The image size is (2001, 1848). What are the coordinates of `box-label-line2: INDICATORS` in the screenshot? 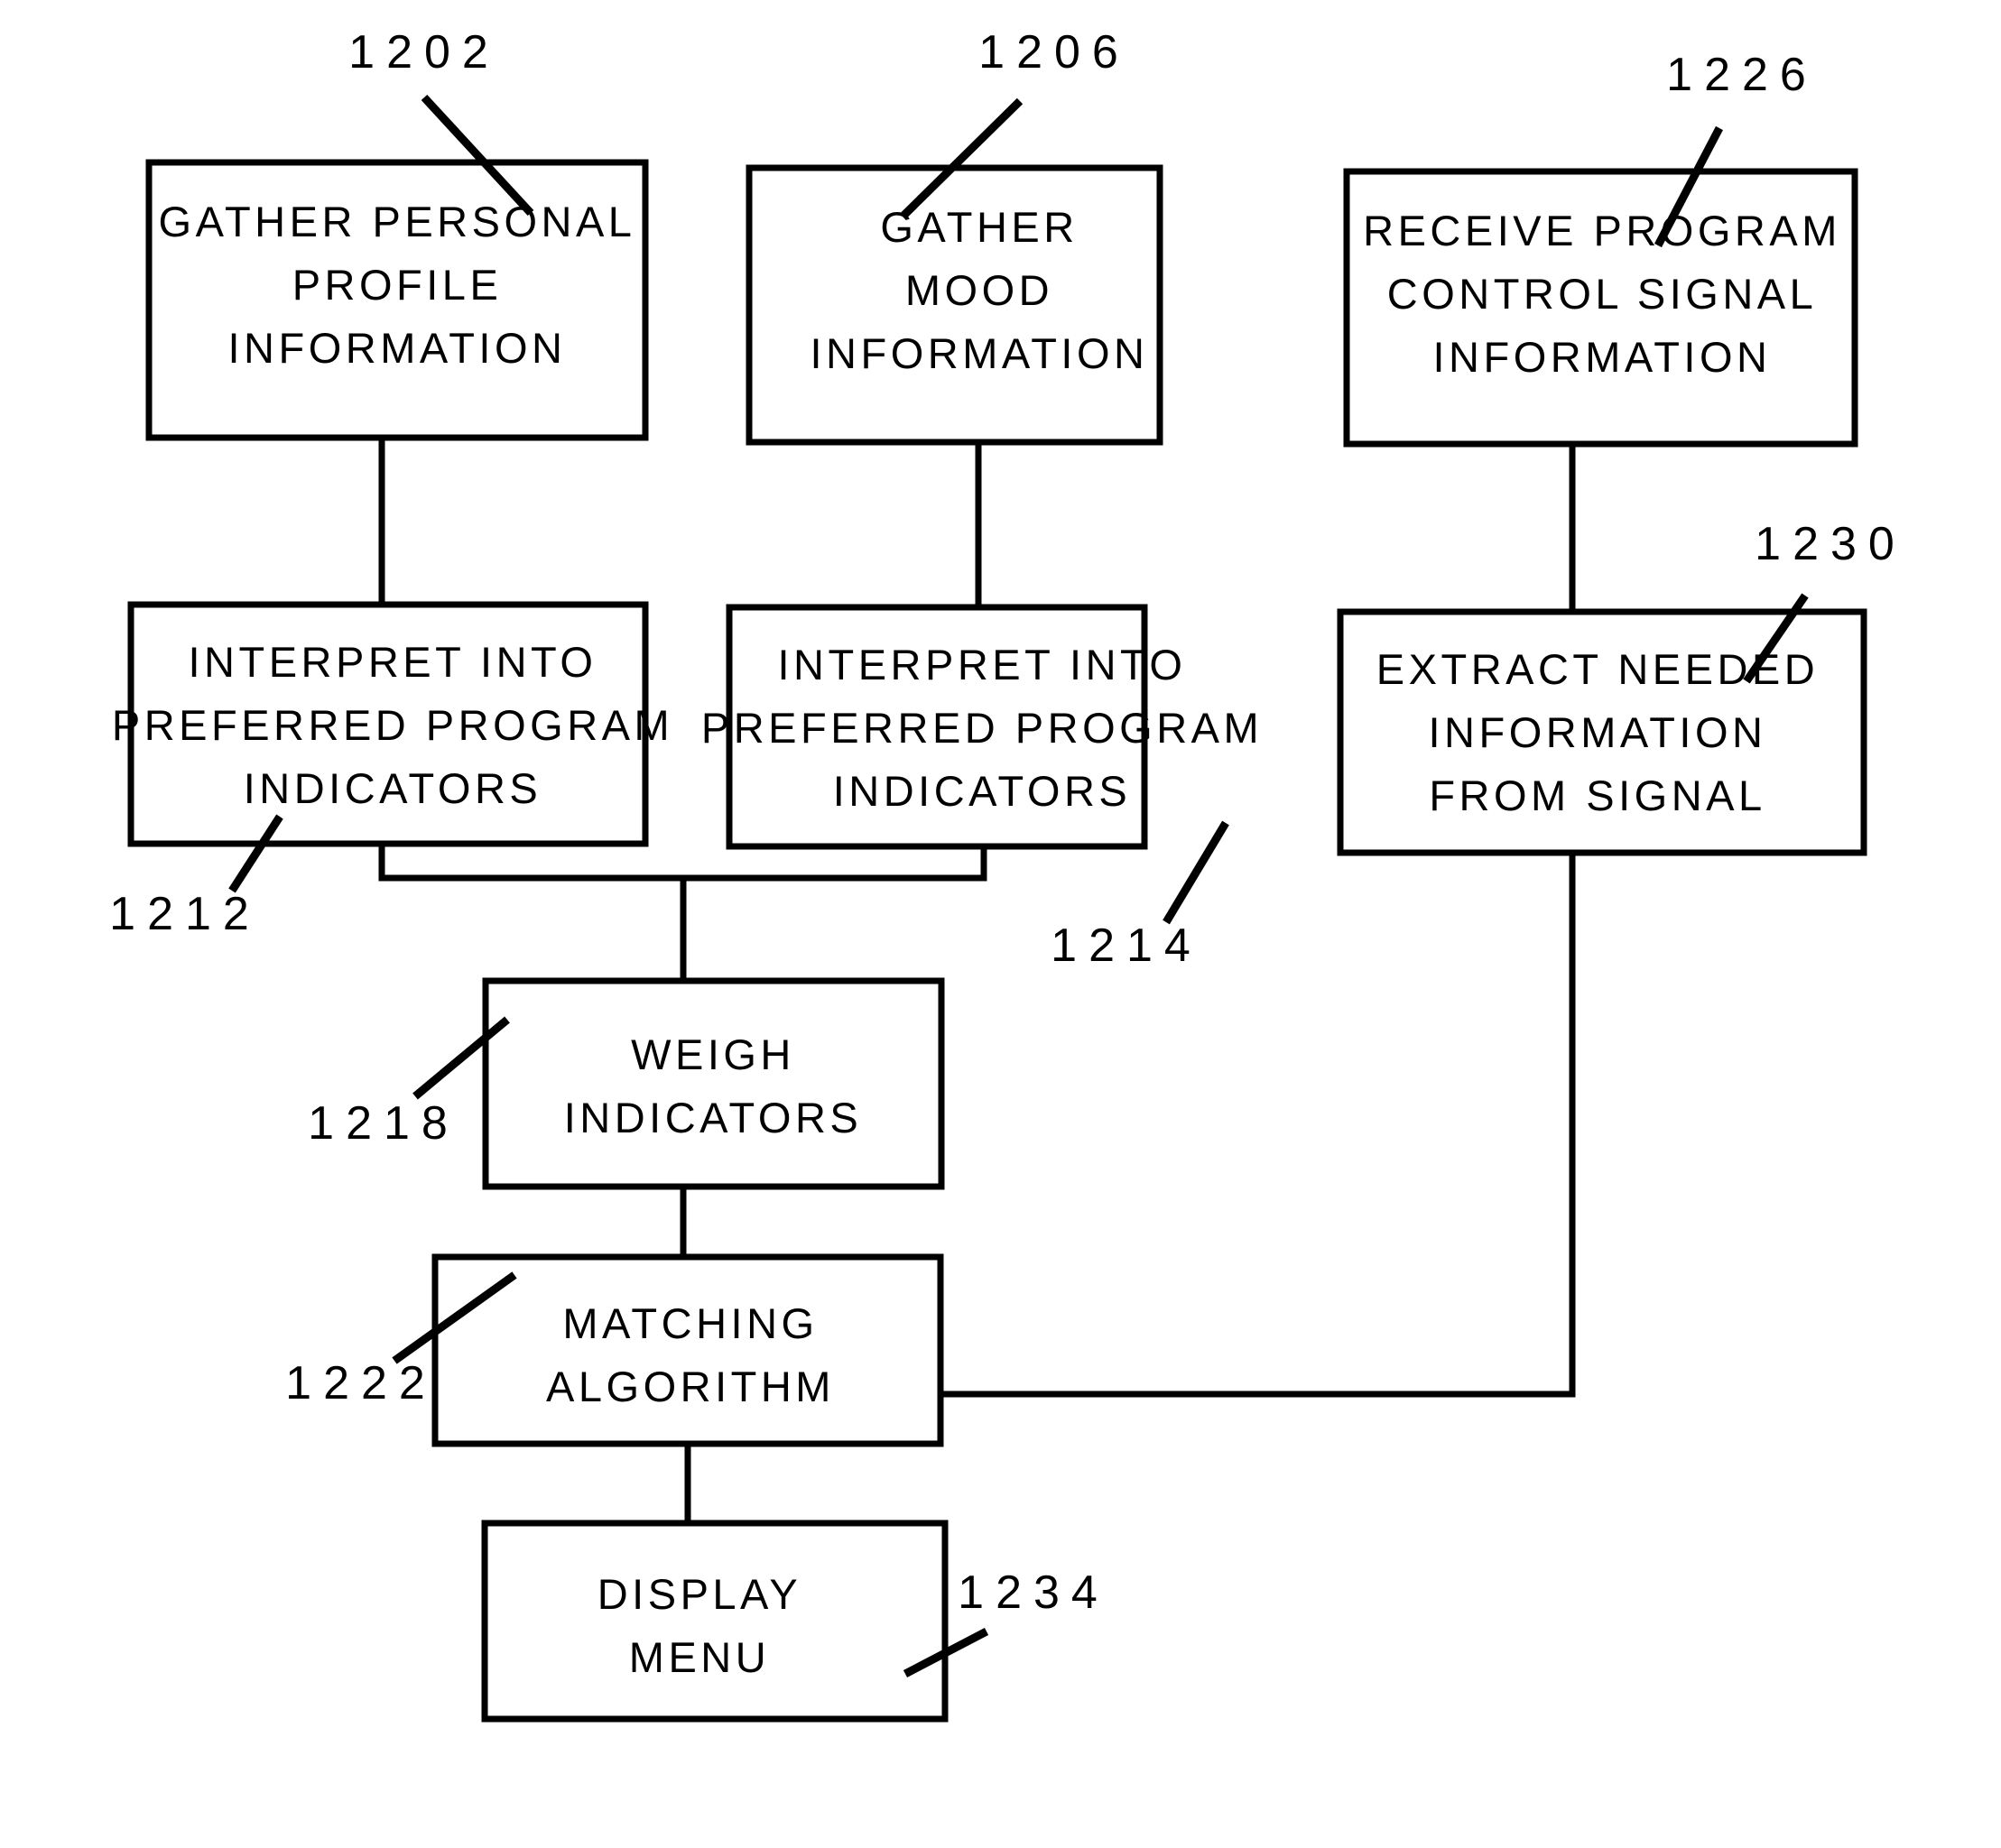 It's located at (713, 1117).